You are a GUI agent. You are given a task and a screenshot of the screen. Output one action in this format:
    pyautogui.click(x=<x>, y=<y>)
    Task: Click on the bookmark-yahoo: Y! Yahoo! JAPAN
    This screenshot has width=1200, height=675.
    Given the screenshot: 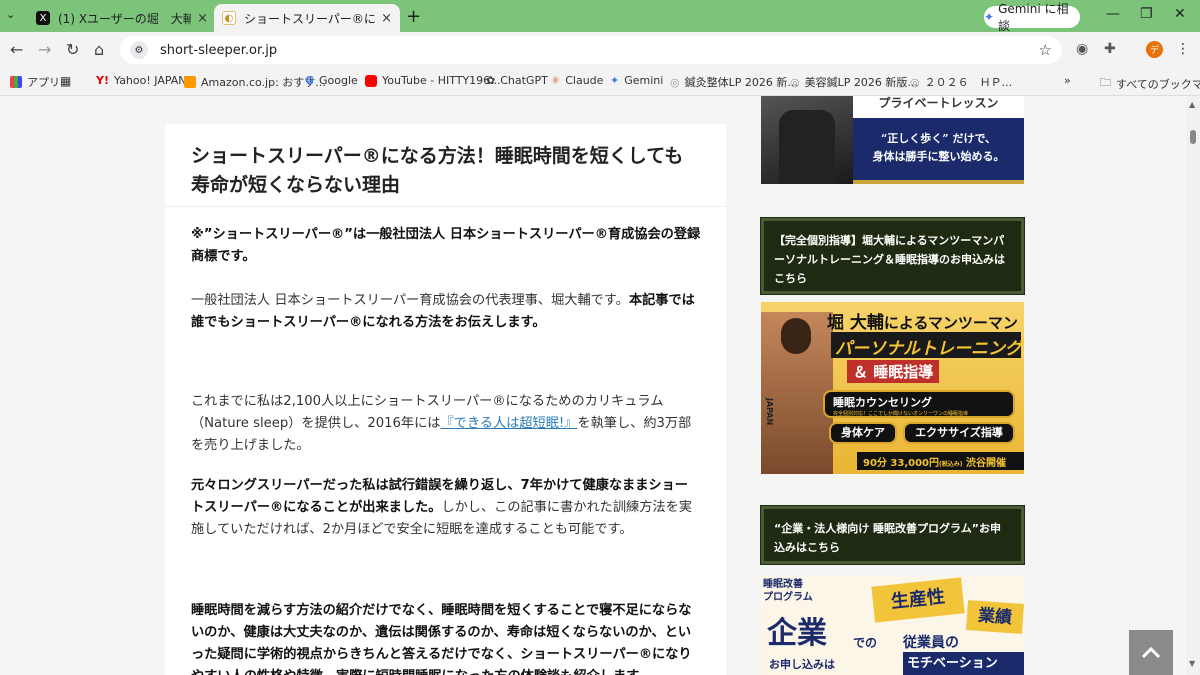 What is the action you would take?
    pyautogui.click(x=141, y=80)
    